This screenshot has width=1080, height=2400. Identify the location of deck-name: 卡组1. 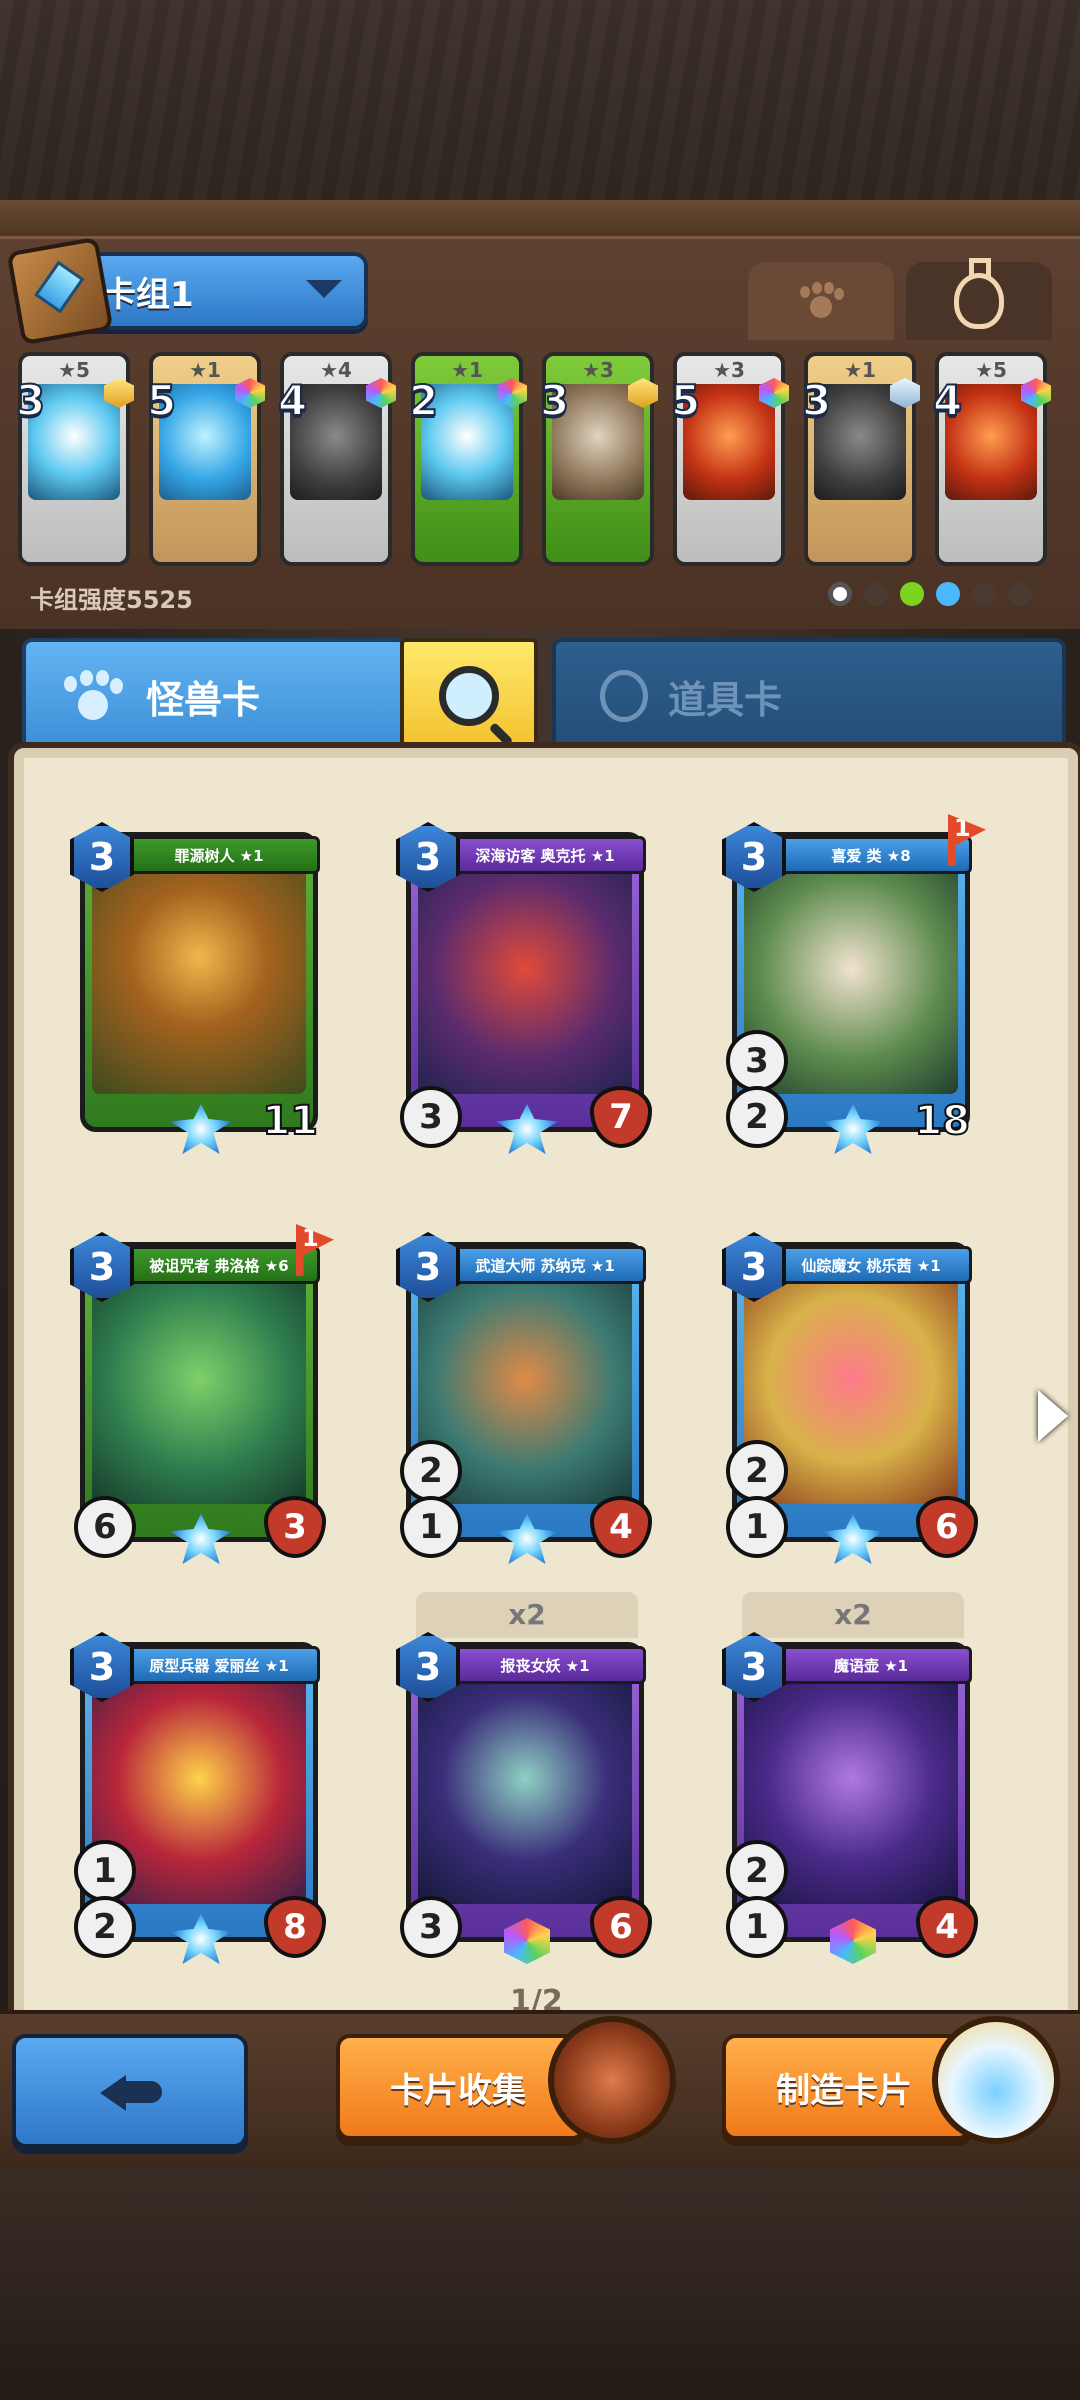
(148, 294).